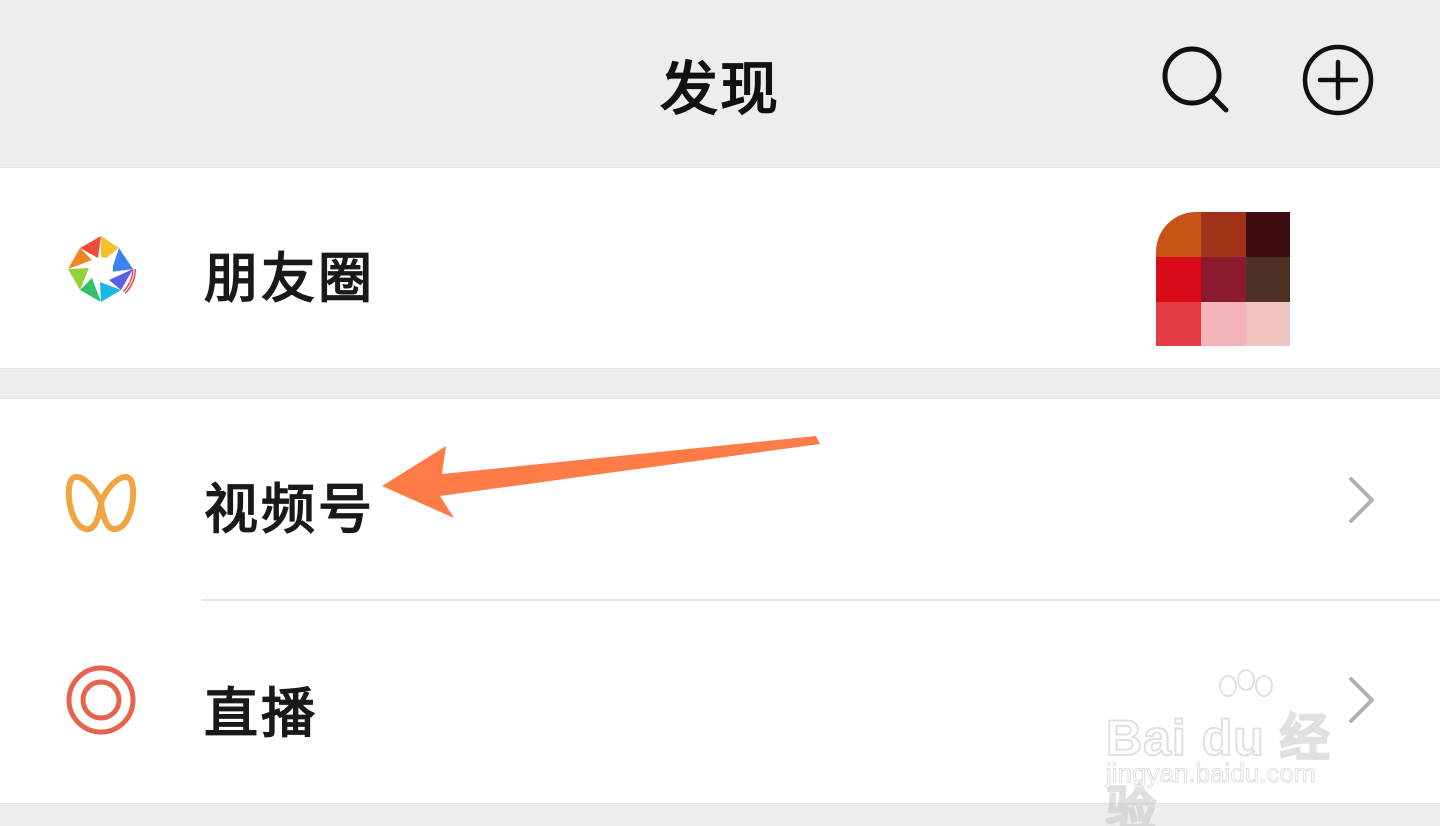  I want to click on baidu-watermark: Bai du 经验 jingyan.baidu.com, so click(1235, 747).